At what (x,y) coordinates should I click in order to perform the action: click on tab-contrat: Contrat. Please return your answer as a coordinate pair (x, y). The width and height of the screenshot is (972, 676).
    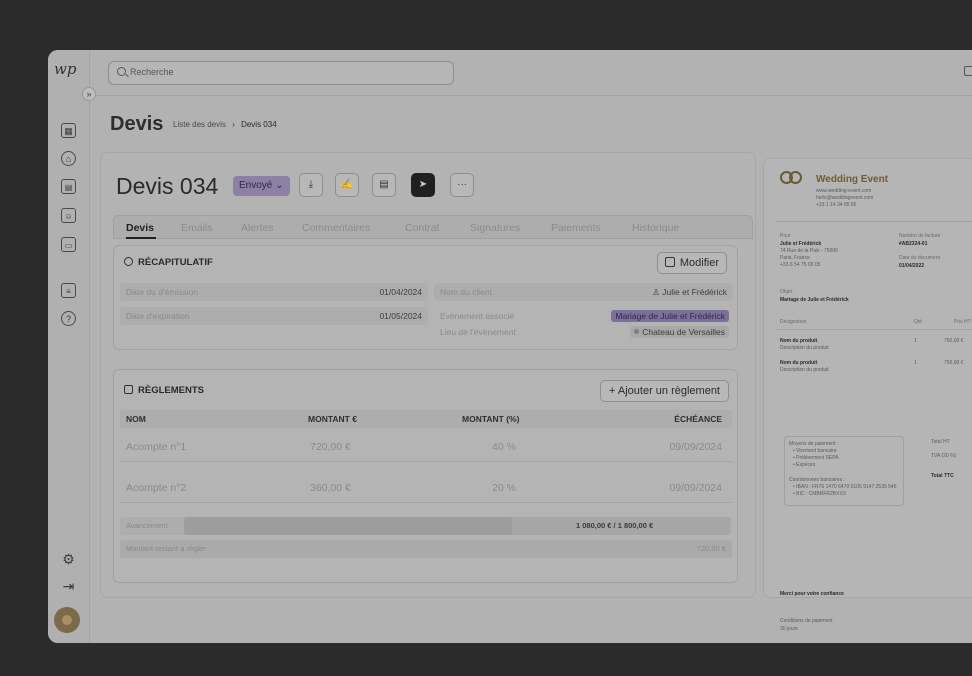
    Looking at the image, I should click on (422, 228).